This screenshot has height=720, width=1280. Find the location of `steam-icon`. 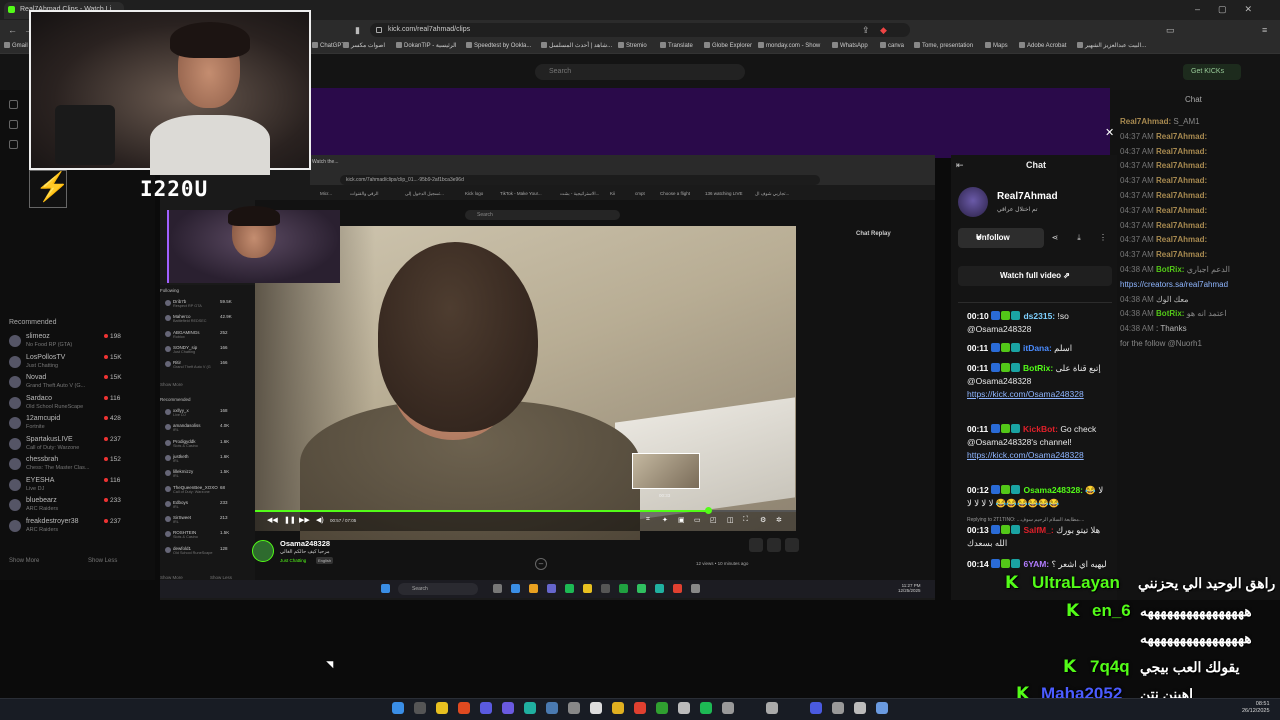

steam-icon is located at coordinates (552, 708).